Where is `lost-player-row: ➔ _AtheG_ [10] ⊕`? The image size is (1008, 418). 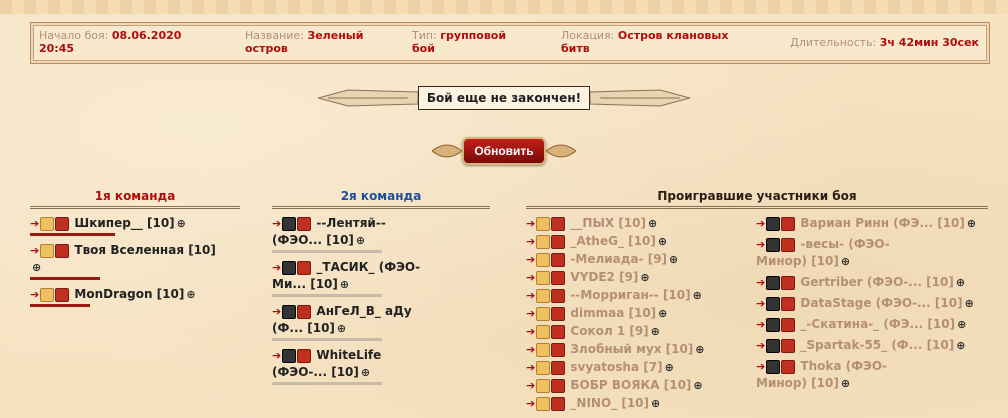
lost-player-row: ➔ _AtheG_ [10] ⊕ is located at coordinates (641, 241).